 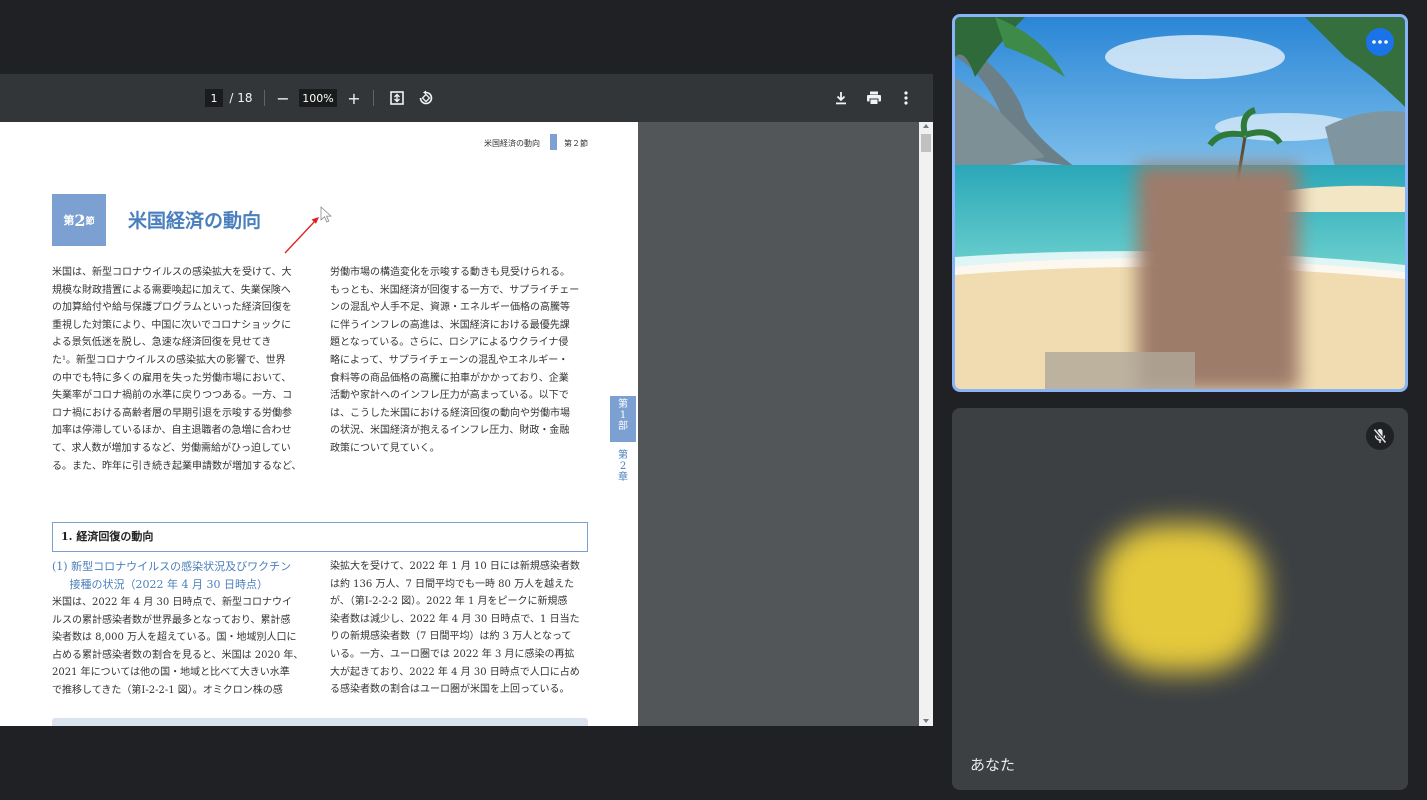 What do you see at coordinates (177, 466) in the screenshot?
I see `text-line: る。また、昨年に引き続き起業申請数が増加するなど、` at bounding box center [177, 466].